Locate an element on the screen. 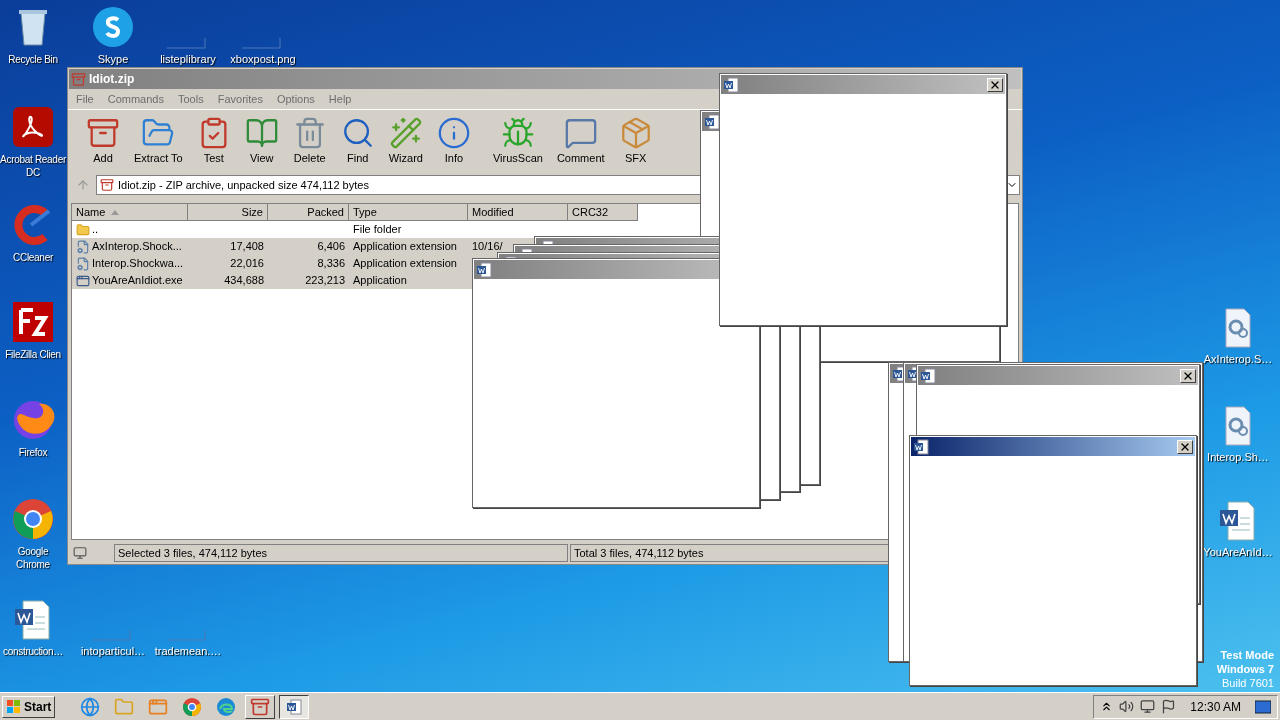 Image resolution: width=1280 pixels, height=720 pixels. toolbar-button: Extract To is located at coordinates (158, 141).